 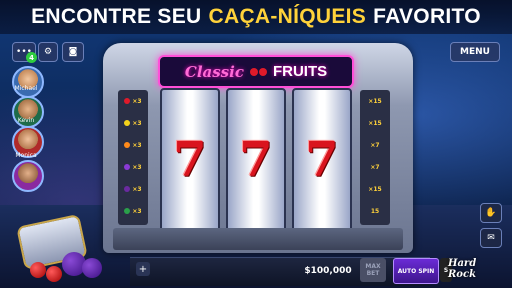 What do you see at coordinates (127, 189) in the screenshot?
I see `grape-icon` at bounding box center [127, 189].